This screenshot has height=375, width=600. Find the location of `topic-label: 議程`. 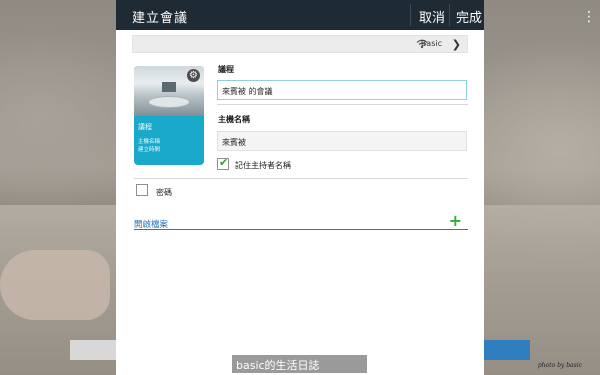

topic-label: 議程 is located at coordinates (226, 69).